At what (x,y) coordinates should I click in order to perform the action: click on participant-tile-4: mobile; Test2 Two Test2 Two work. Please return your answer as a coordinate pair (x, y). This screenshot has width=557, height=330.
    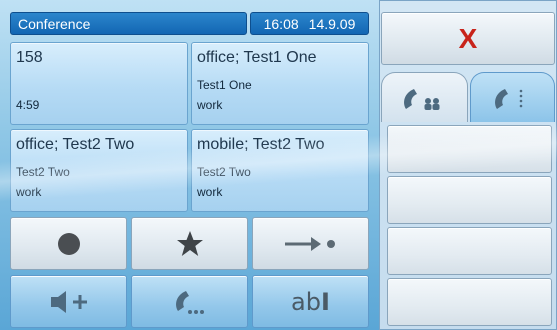
    Looking at the image, I should click on (280, 170).